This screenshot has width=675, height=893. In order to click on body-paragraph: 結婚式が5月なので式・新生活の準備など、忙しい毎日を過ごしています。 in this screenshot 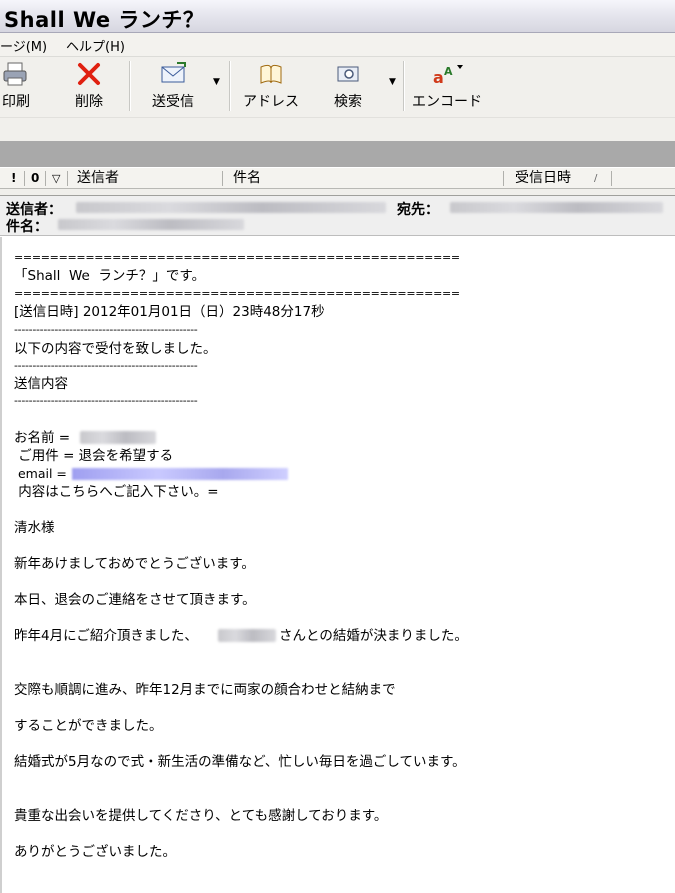, I will do `click(240, 762)`.